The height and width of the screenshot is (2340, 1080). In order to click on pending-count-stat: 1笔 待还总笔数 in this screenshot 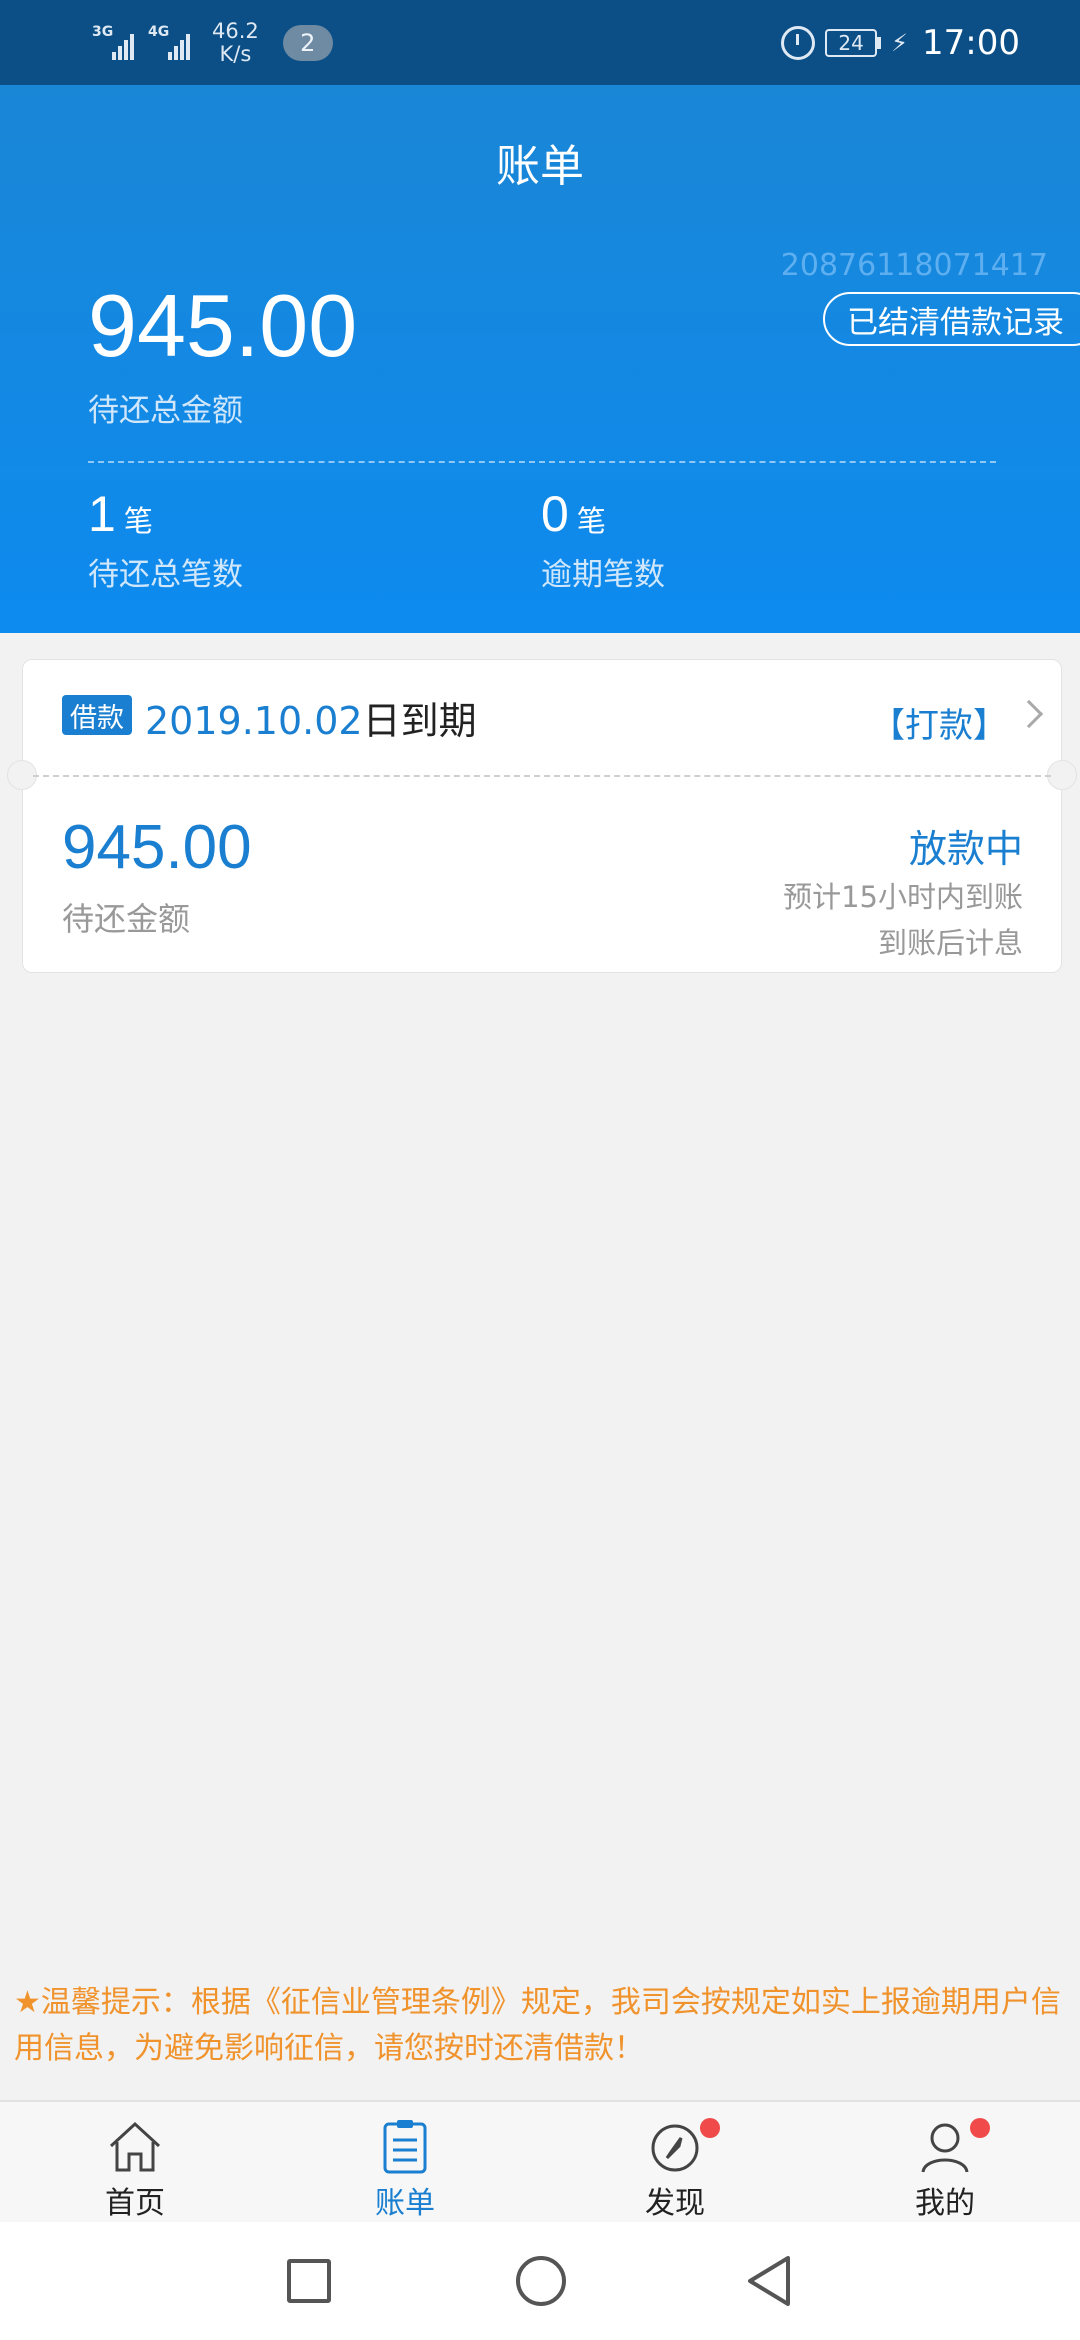, I will do `click(165, 539)`.